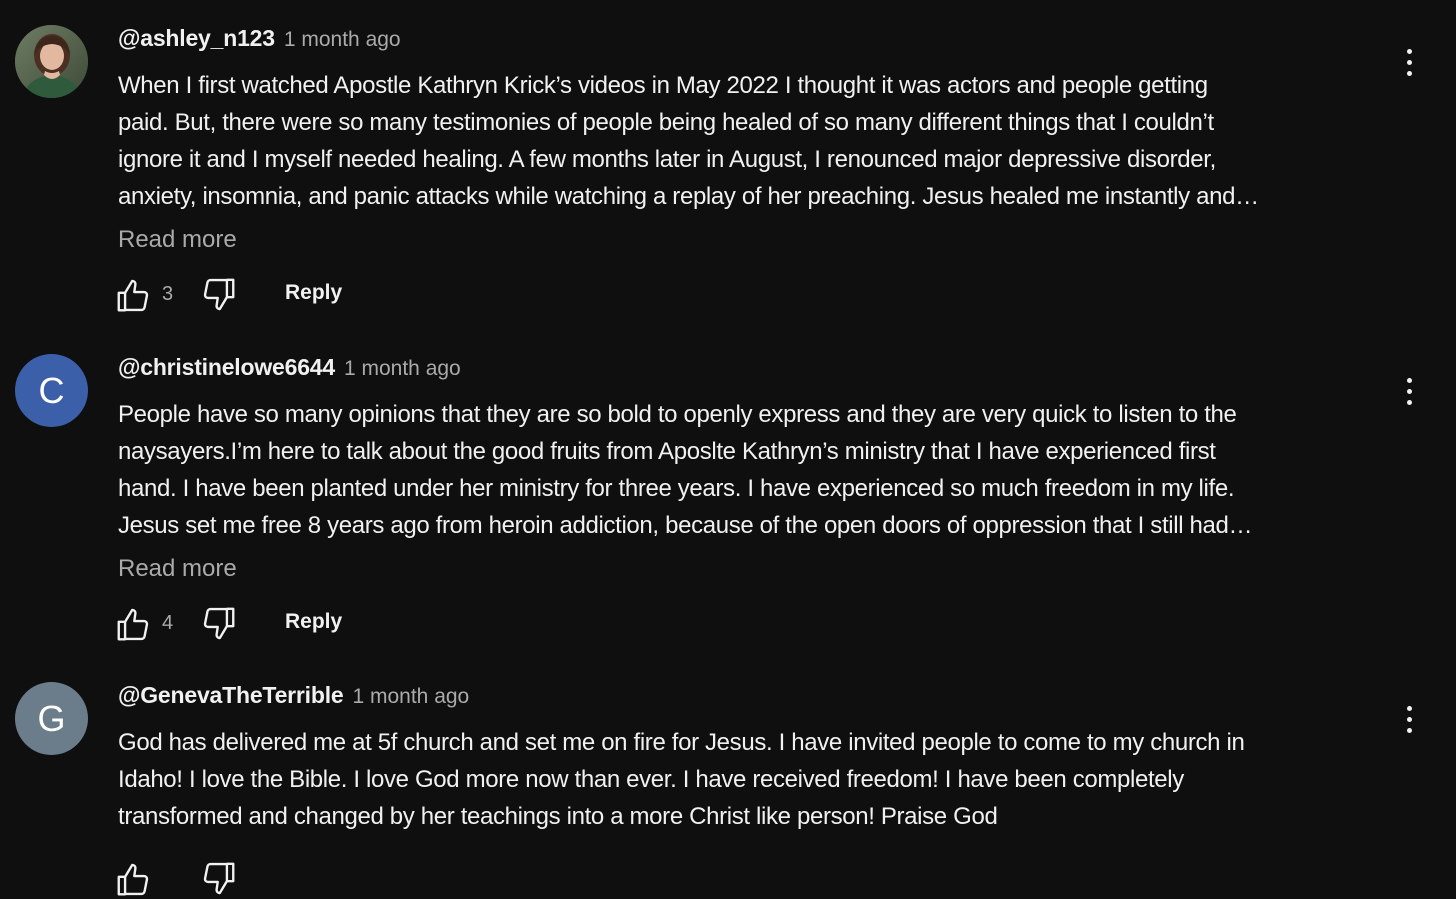 The height and width of the screenshot is (899, 1456). I want to click on comment-meta: @christinelowe6644 1 month ago, so click(748, 371).